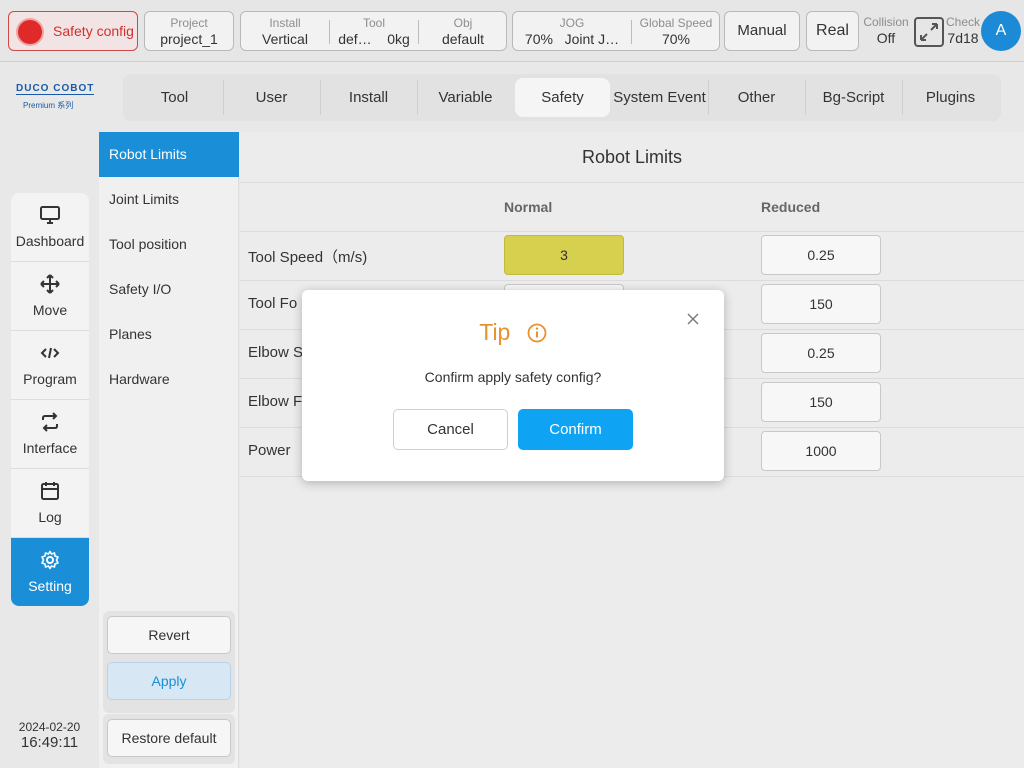 The height and width of the screenshot is (768, 1024). Describe the element at coordinates (537, 333) in the screenshot. I see `info-icon` at that location.